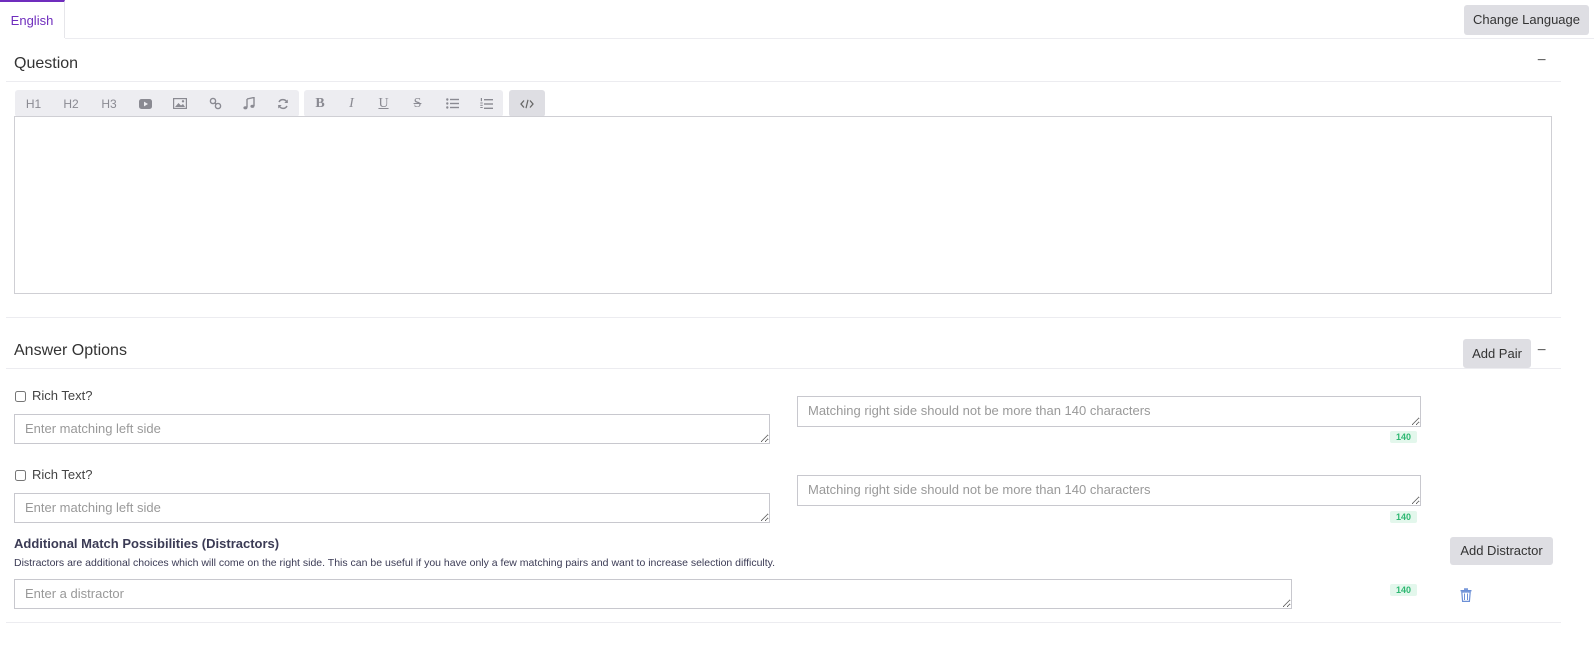 Image resolution: width=1594 pixels, height=645 pixels. What do you see at coordinates (783, 622) in the screenshot?
I see `answer-options-bottom-divider` at bounding box center [783, 622].